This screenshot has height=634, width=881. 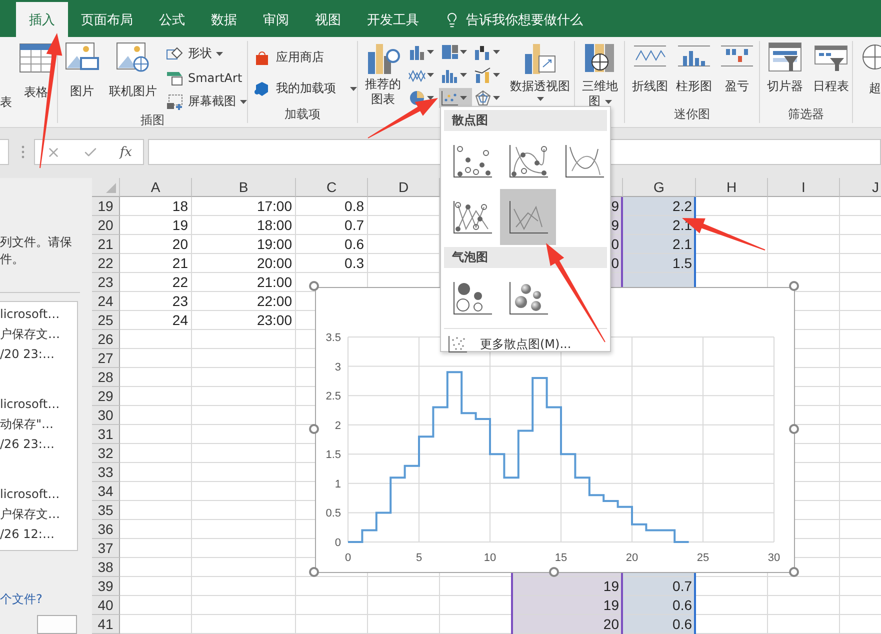 I want to click on hyperlink-button: 超, so click(x=869, y=69).